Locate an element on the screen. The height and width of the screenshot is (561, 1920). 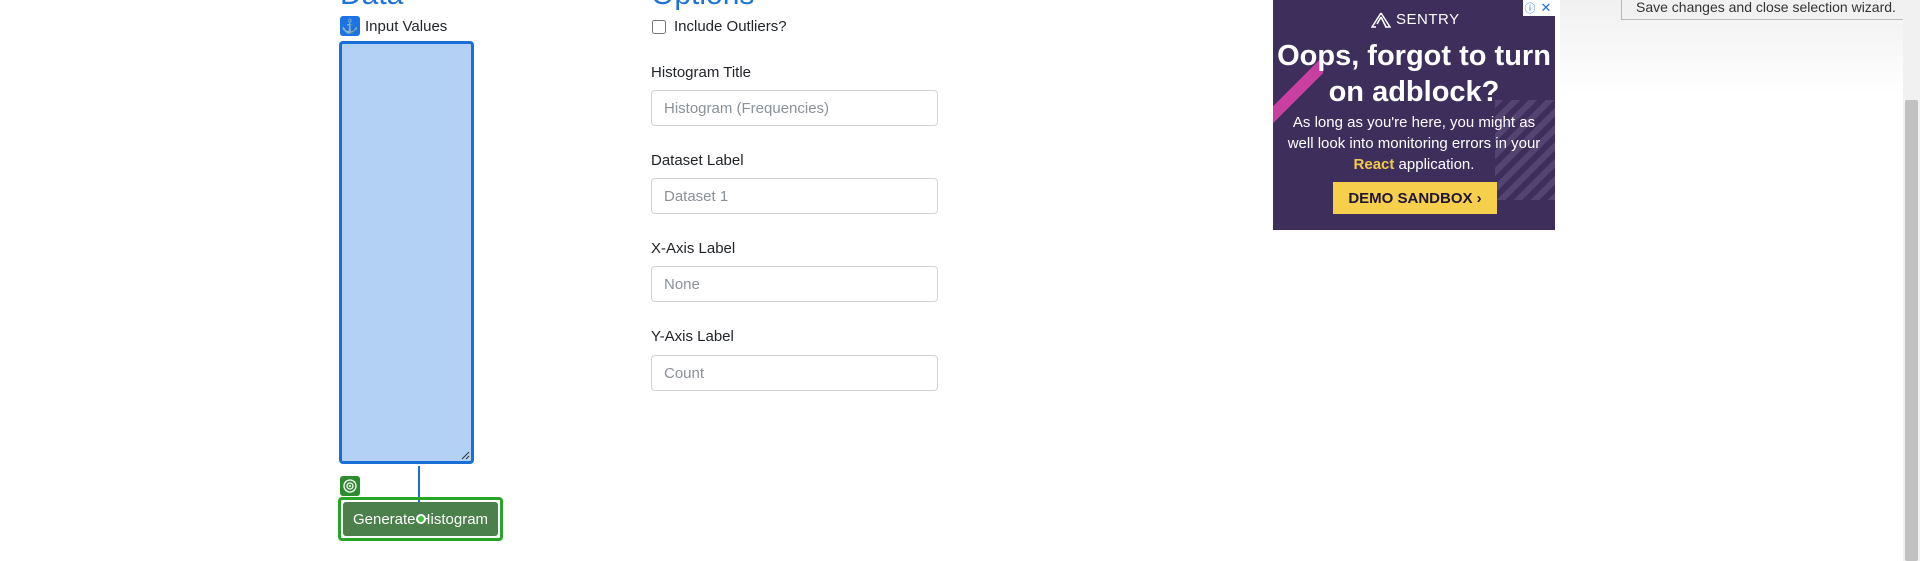
x-axis-label-label: X-Axis Label is located at coordinates (693, 248).